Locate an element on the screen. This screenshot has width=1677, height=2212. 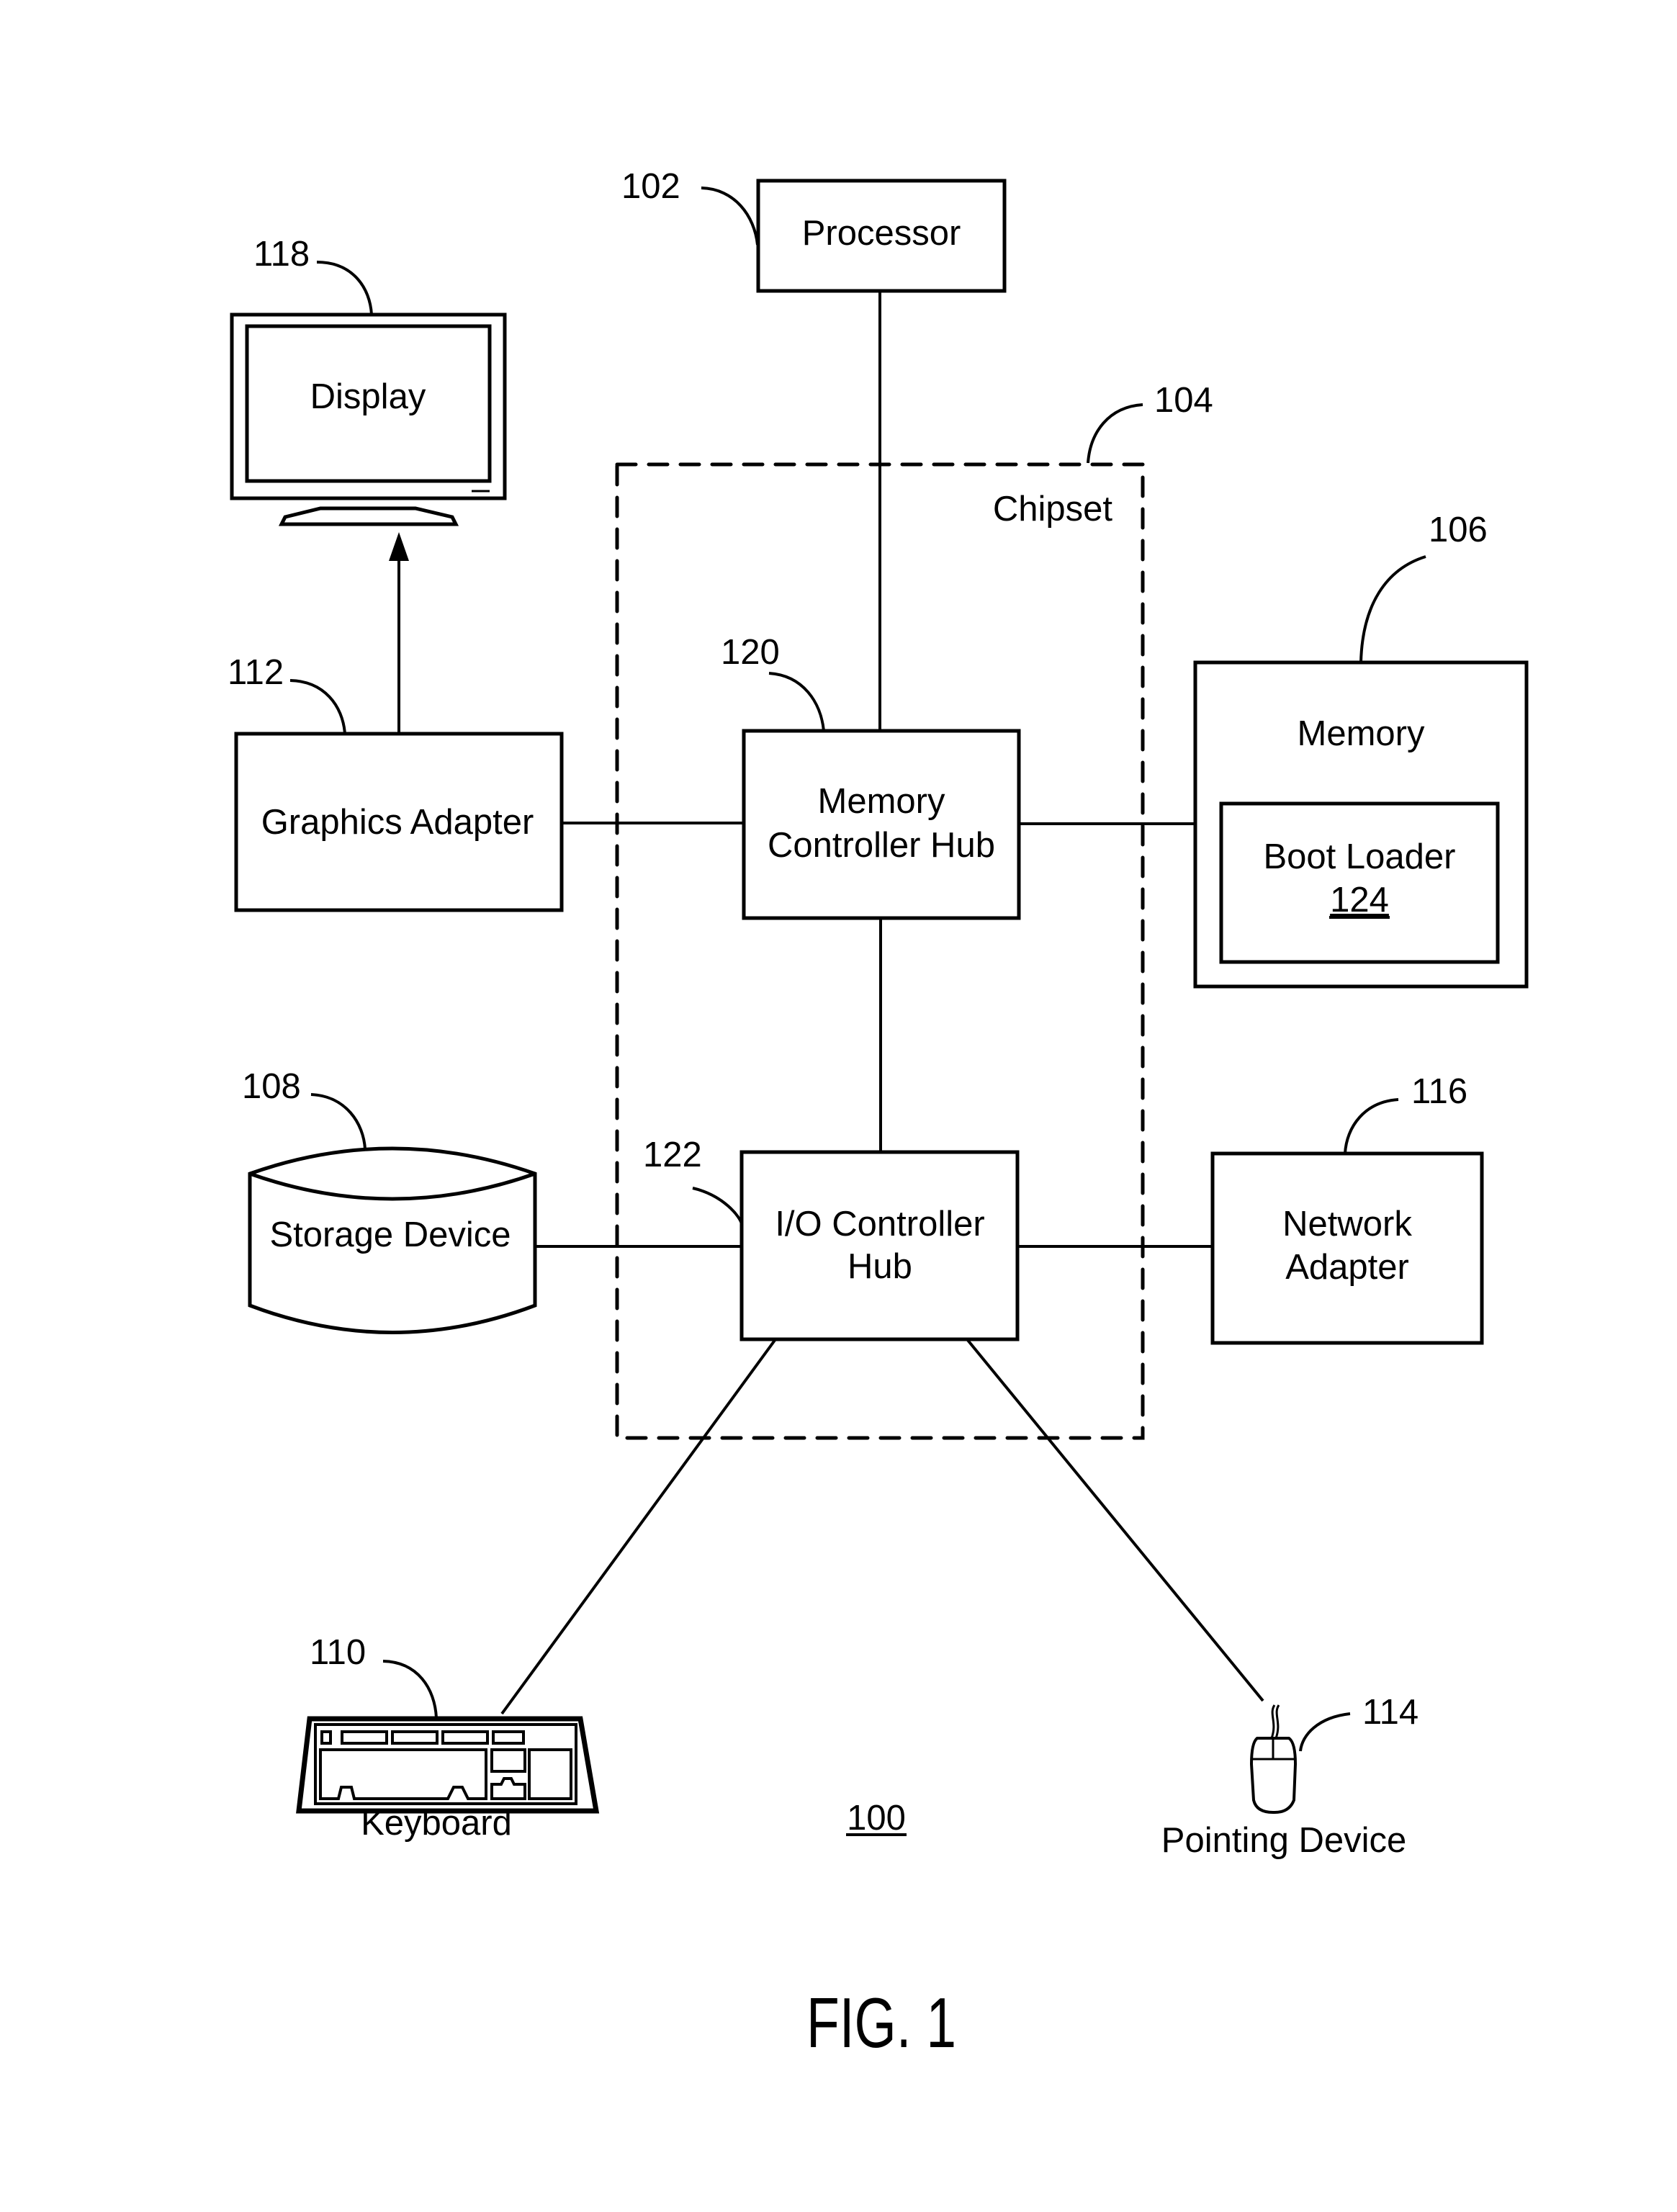
graphics-adapter-block: Graphics Adapter 112 is located at coordinates (396, 783).